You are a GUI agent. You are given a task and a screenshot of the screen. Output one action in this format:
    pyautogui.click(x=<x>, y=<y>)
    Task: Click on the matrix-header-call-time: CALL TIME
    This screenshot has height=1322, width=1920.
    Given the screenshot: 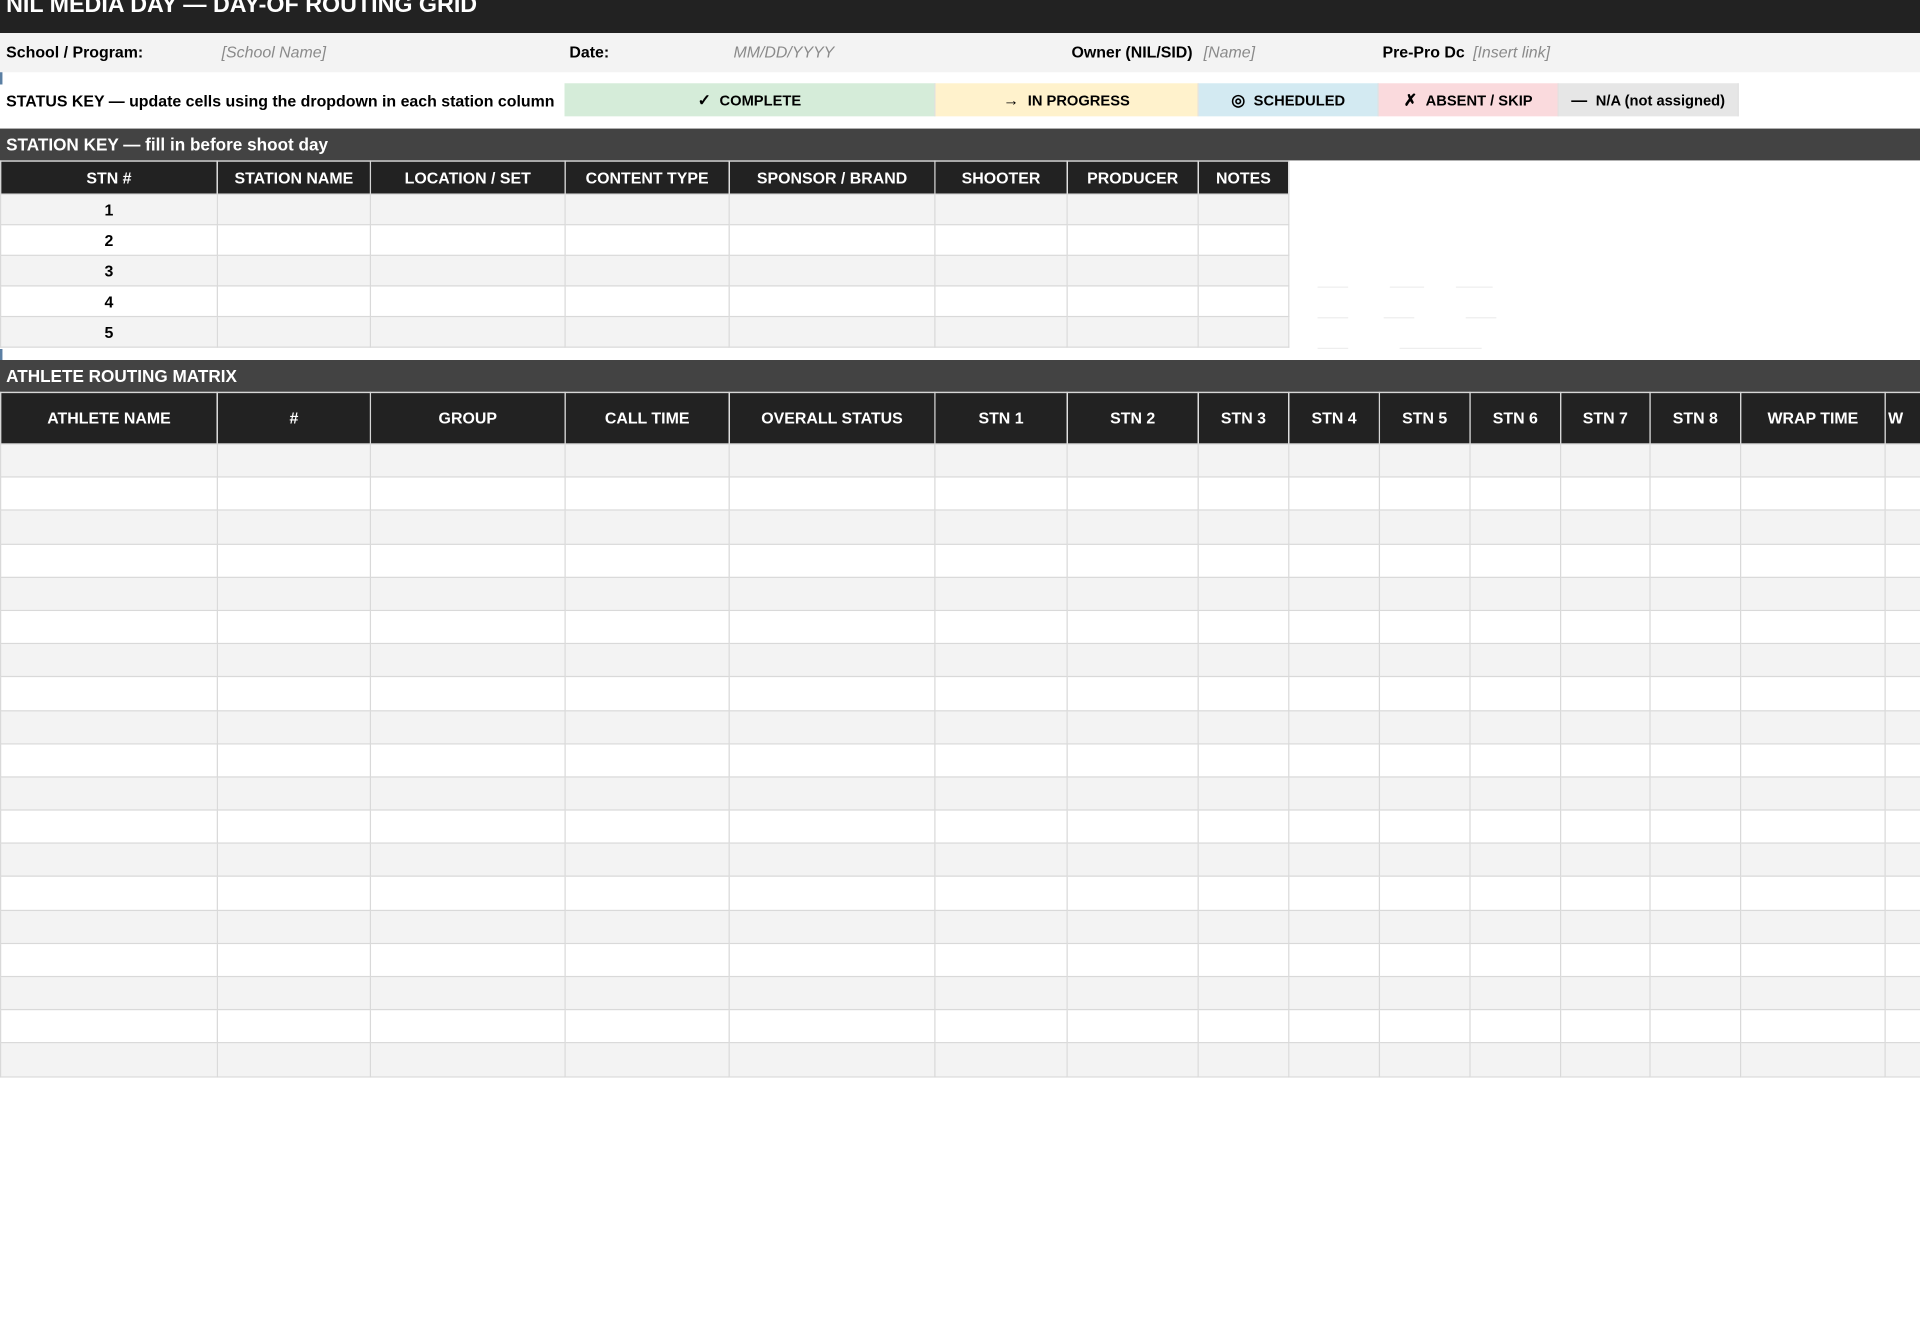 What is the action you would take?
    pyautogui.click(x=647, y=418)
    